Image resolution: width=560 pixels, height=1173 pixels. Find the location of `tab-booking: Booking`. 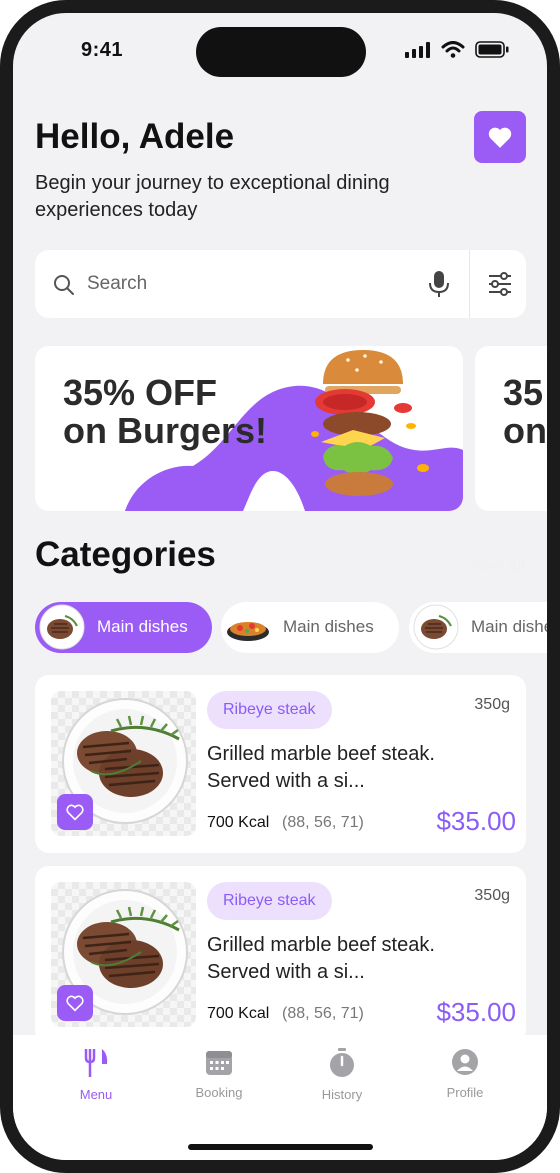

tab-booking: Booking is located at coordinates (219, 1074).